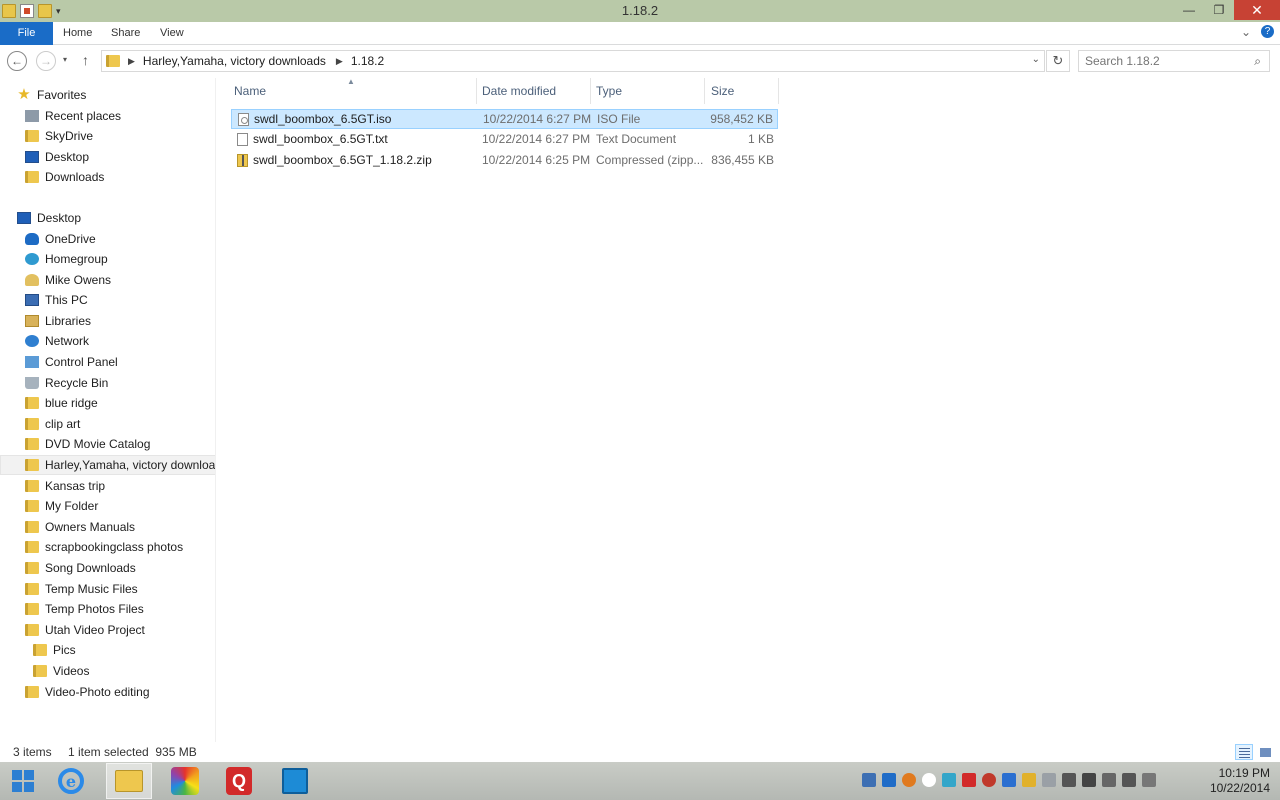 Image resolution: width=1280 pixels, height=800 pixels. What do you see at coordinates (1069, 780) in the screenshot?
I see `bluetooth-icon` at bounding box center [1069, 780].